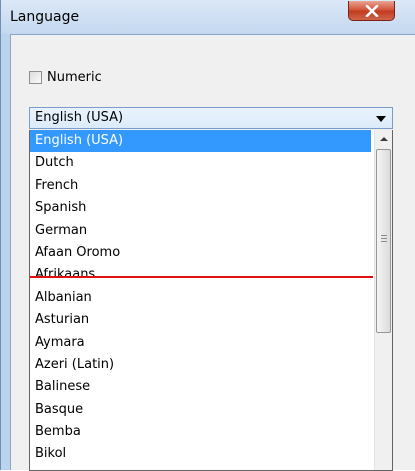  I want to click on numeric-checkbox, so click(35, 77).